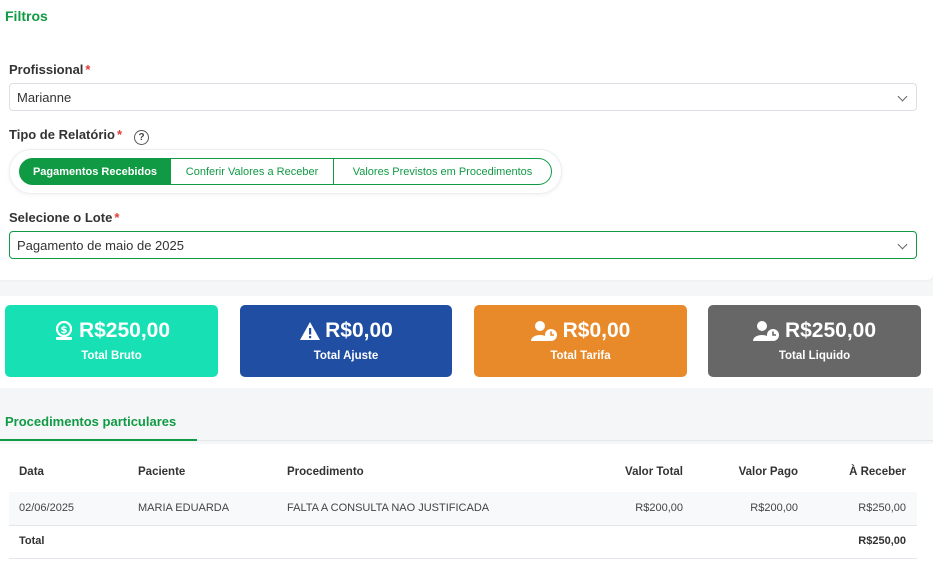 Image resolution: width=933 pixels, height=564 pixels. What do you see at coordinates (774, 508) in the screenshot?
I see `cell-valor-pago: R$200,00` at bounding box center [774, 508].